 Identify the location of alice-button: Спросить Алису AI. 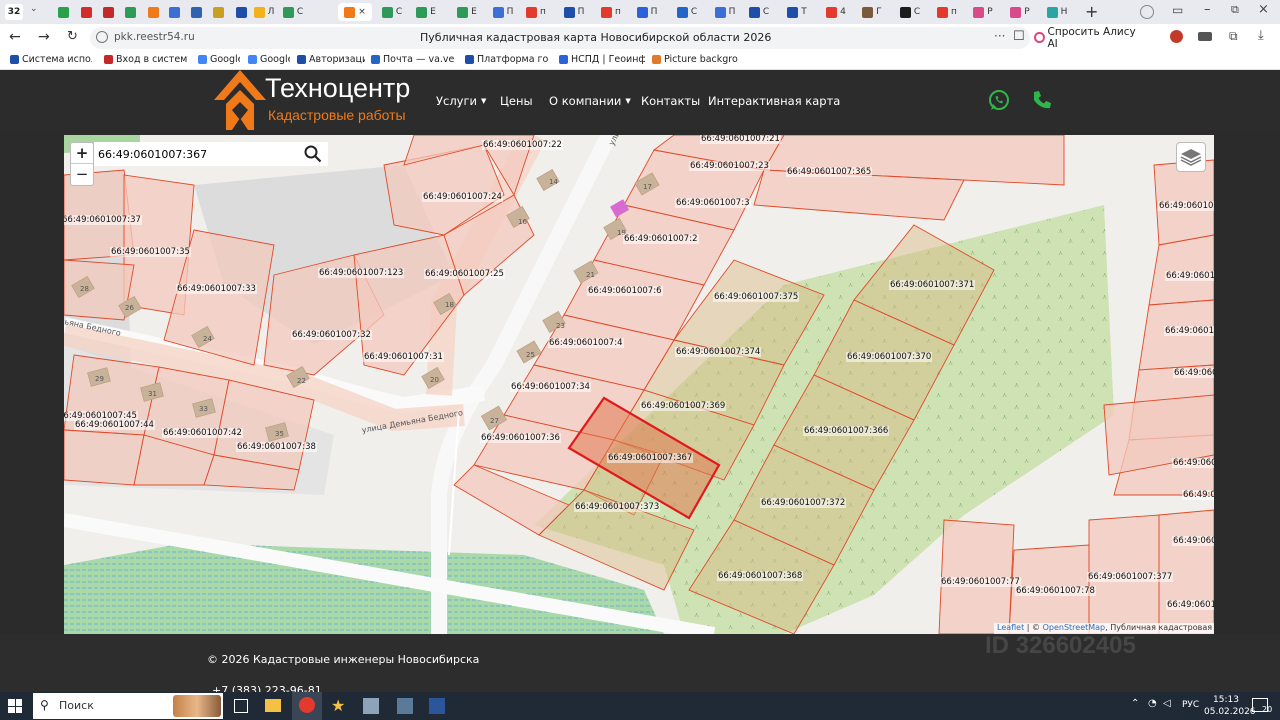
(1088, 38).